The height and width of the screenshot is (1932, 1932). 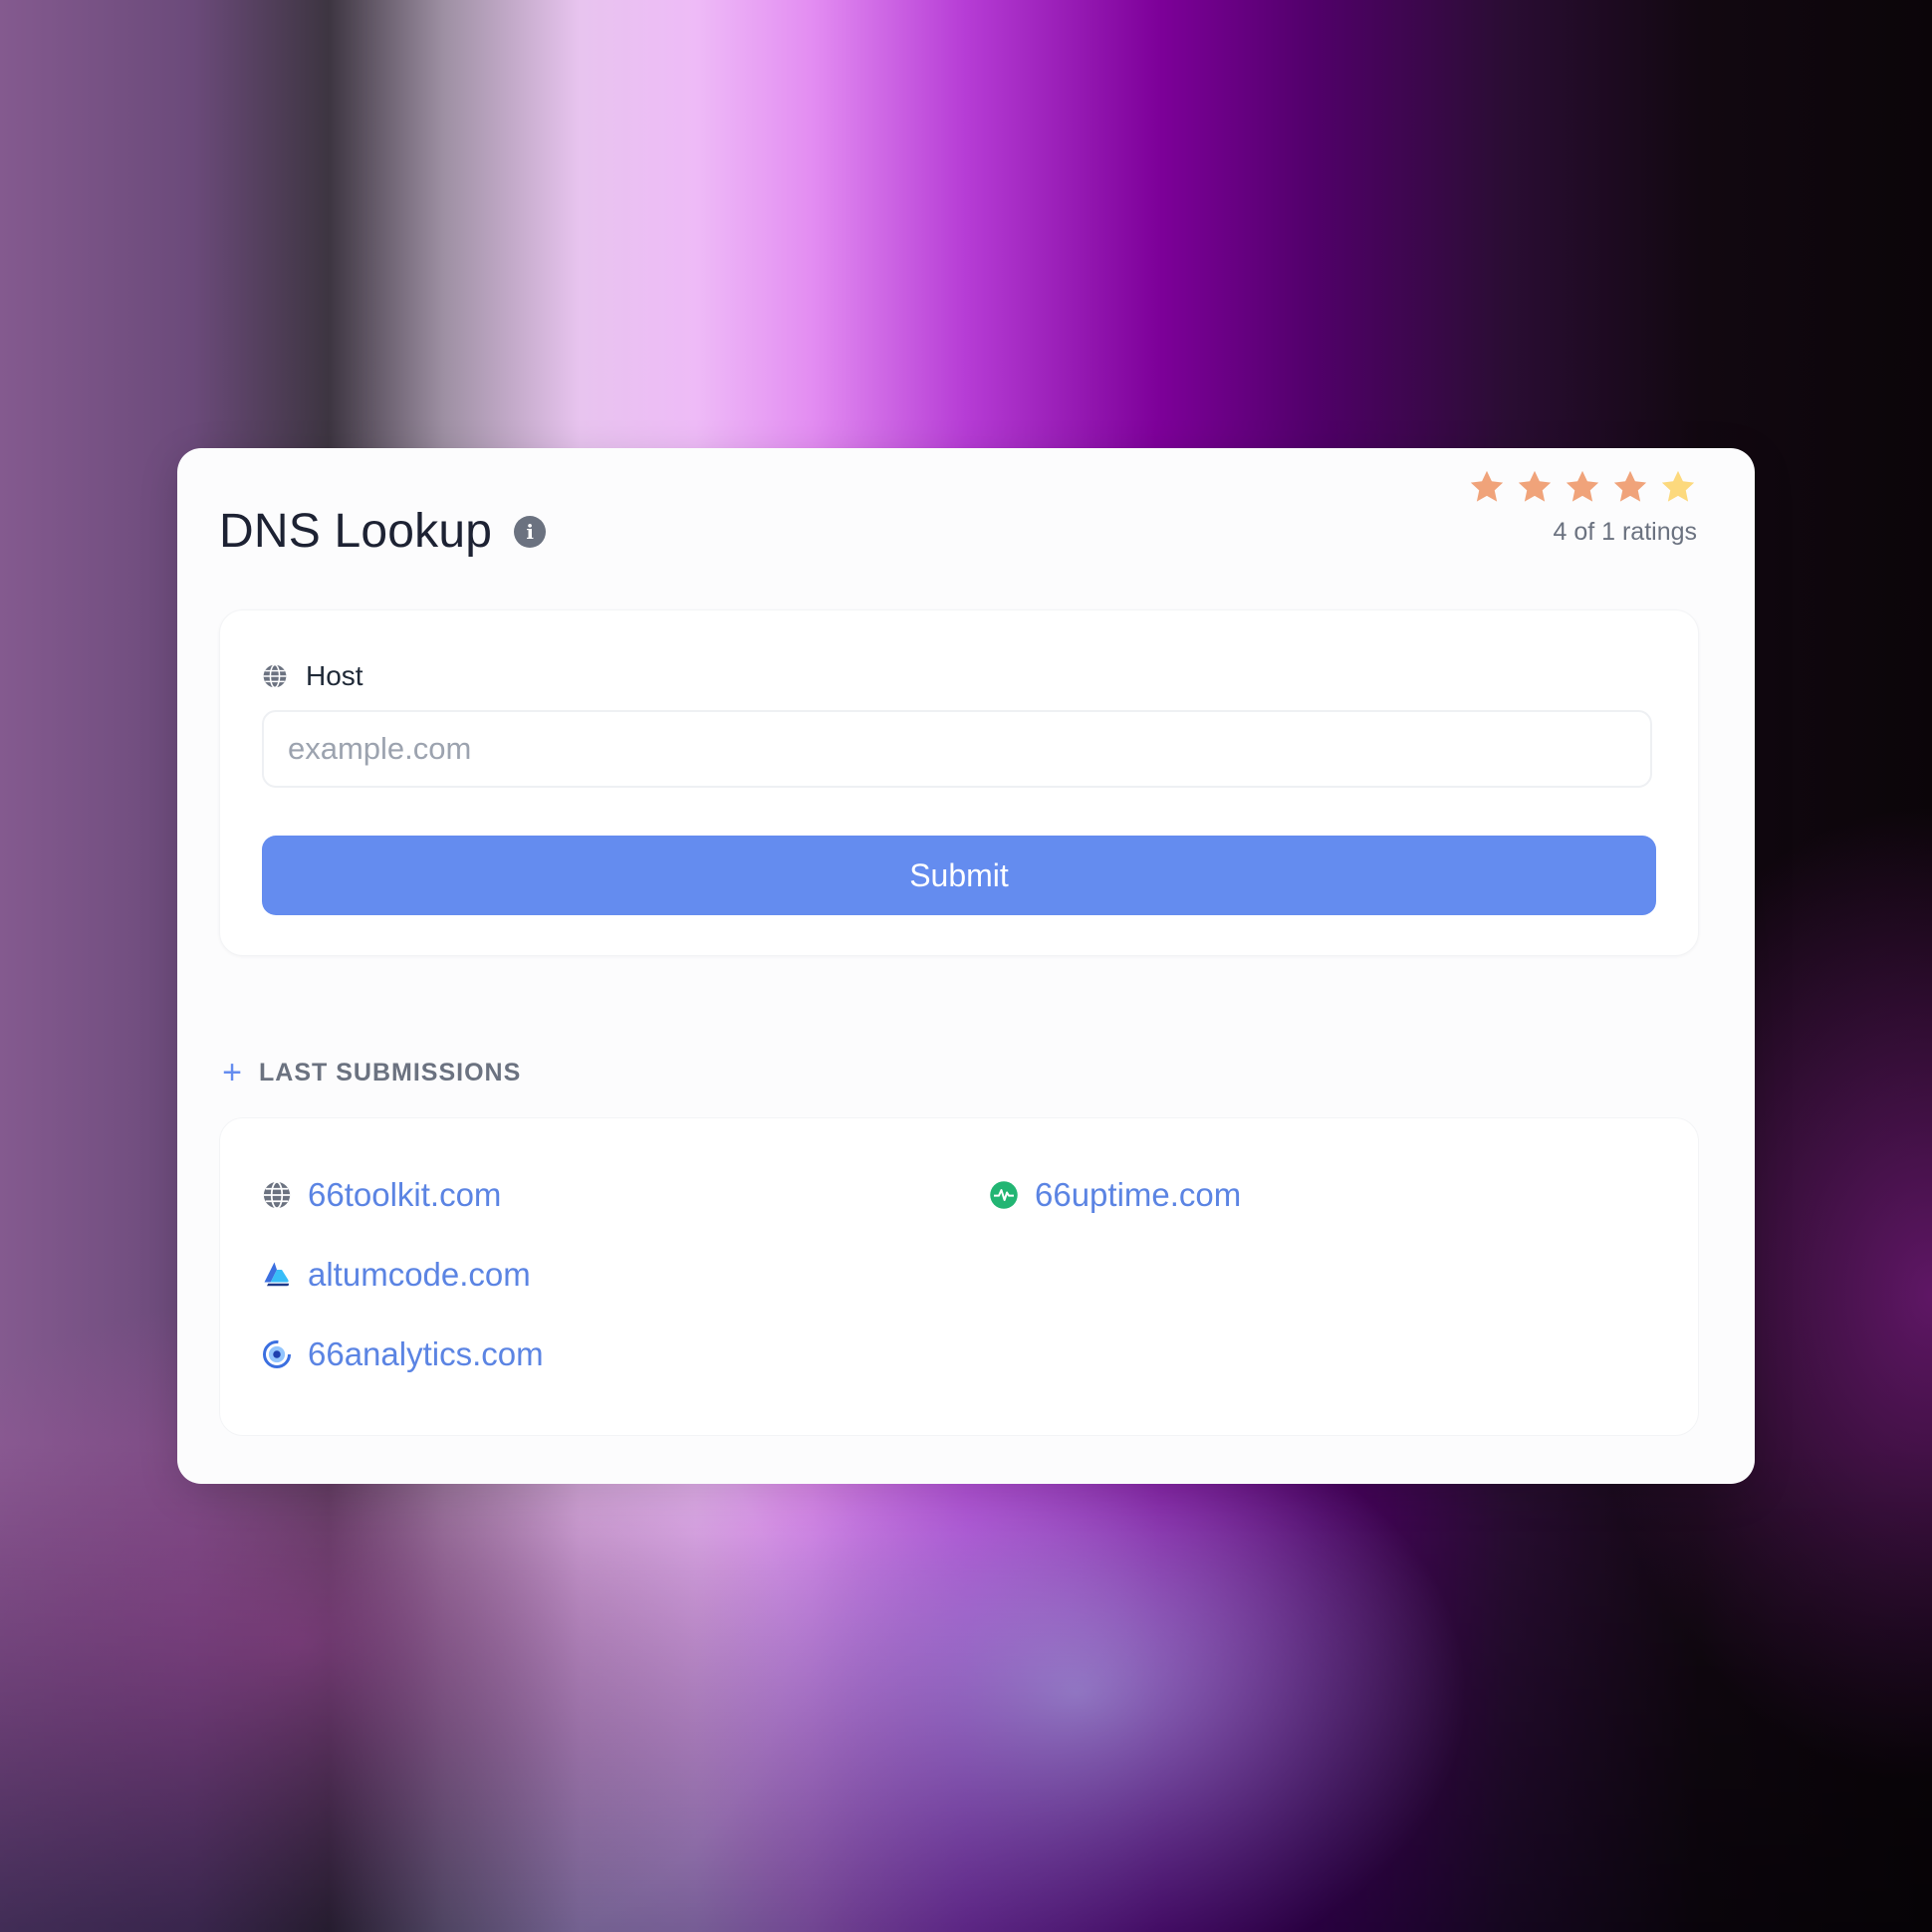 I want to click on submit-button: Submit, so click(x=959, y=876).